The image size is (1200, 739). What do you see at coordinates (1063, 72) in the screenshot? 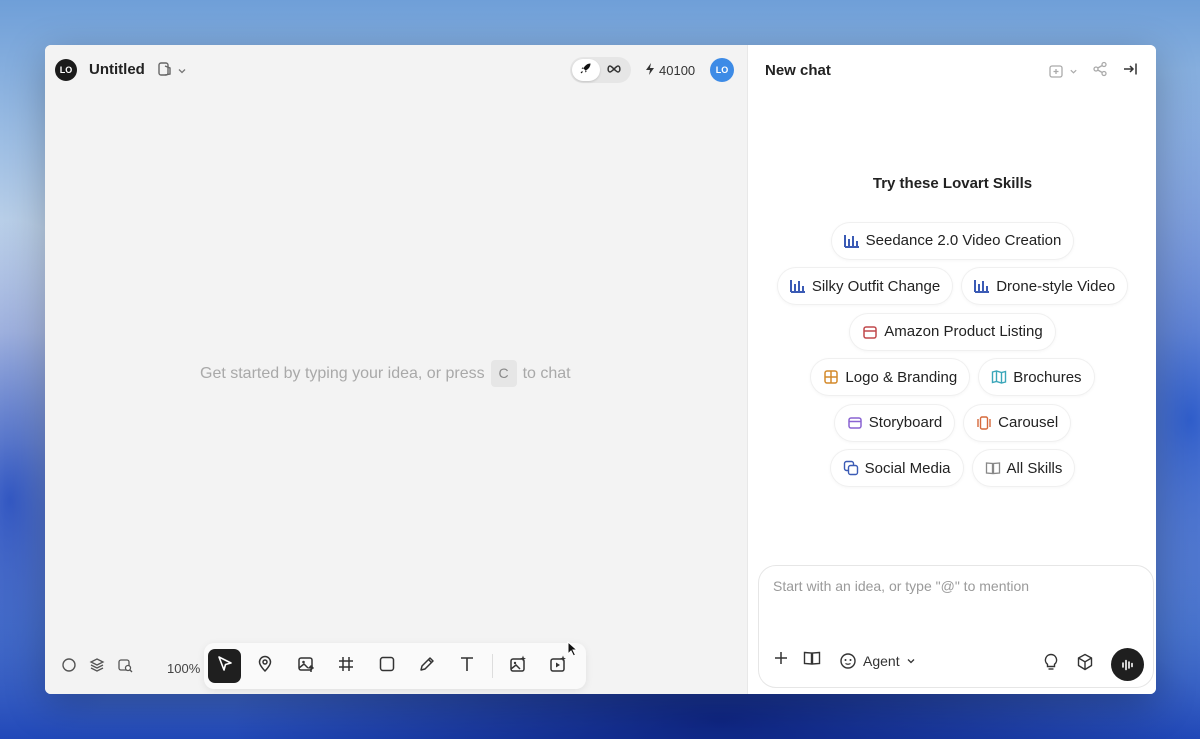
I see `new-chat-icon` at bounding box center [1063, 72].